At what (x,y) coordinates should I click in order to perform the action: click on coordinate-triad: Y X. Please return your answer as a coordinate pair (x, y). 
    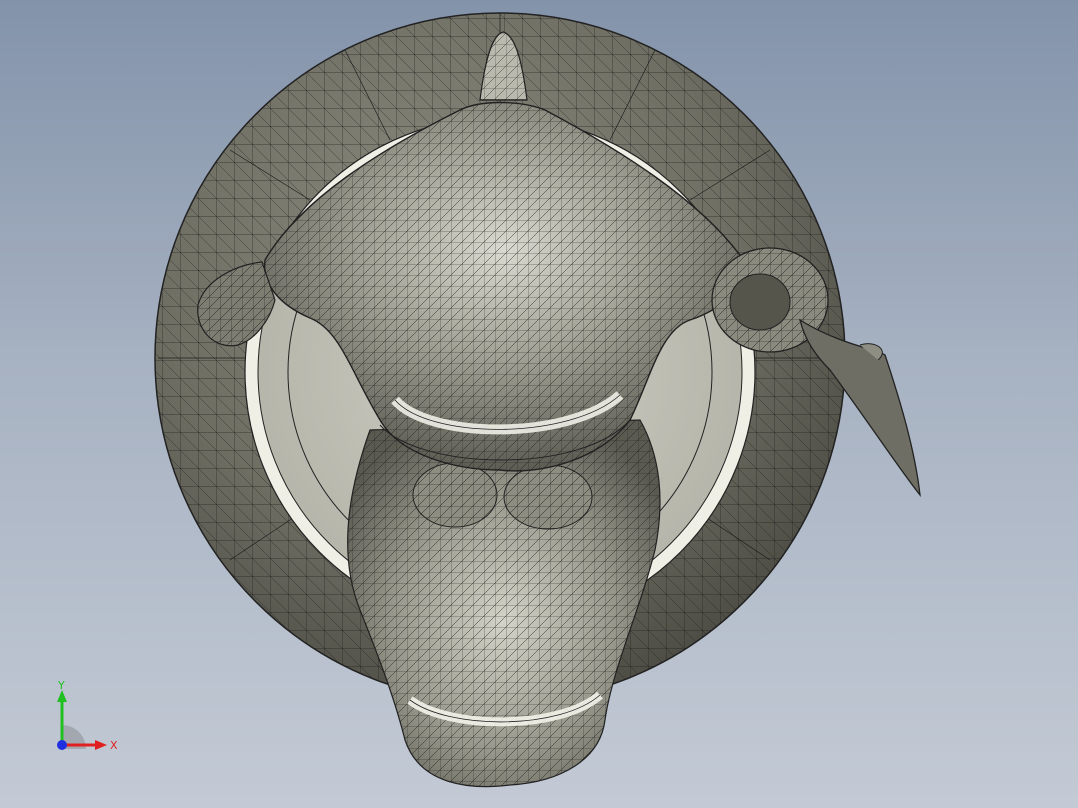
    Looking at the image, I should click on (87, 716).